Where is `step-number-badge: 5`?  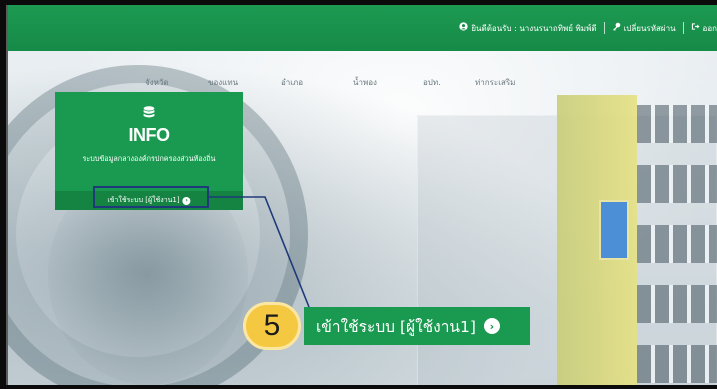 step-number-badge: 5 is located at coordinates (272, 326).